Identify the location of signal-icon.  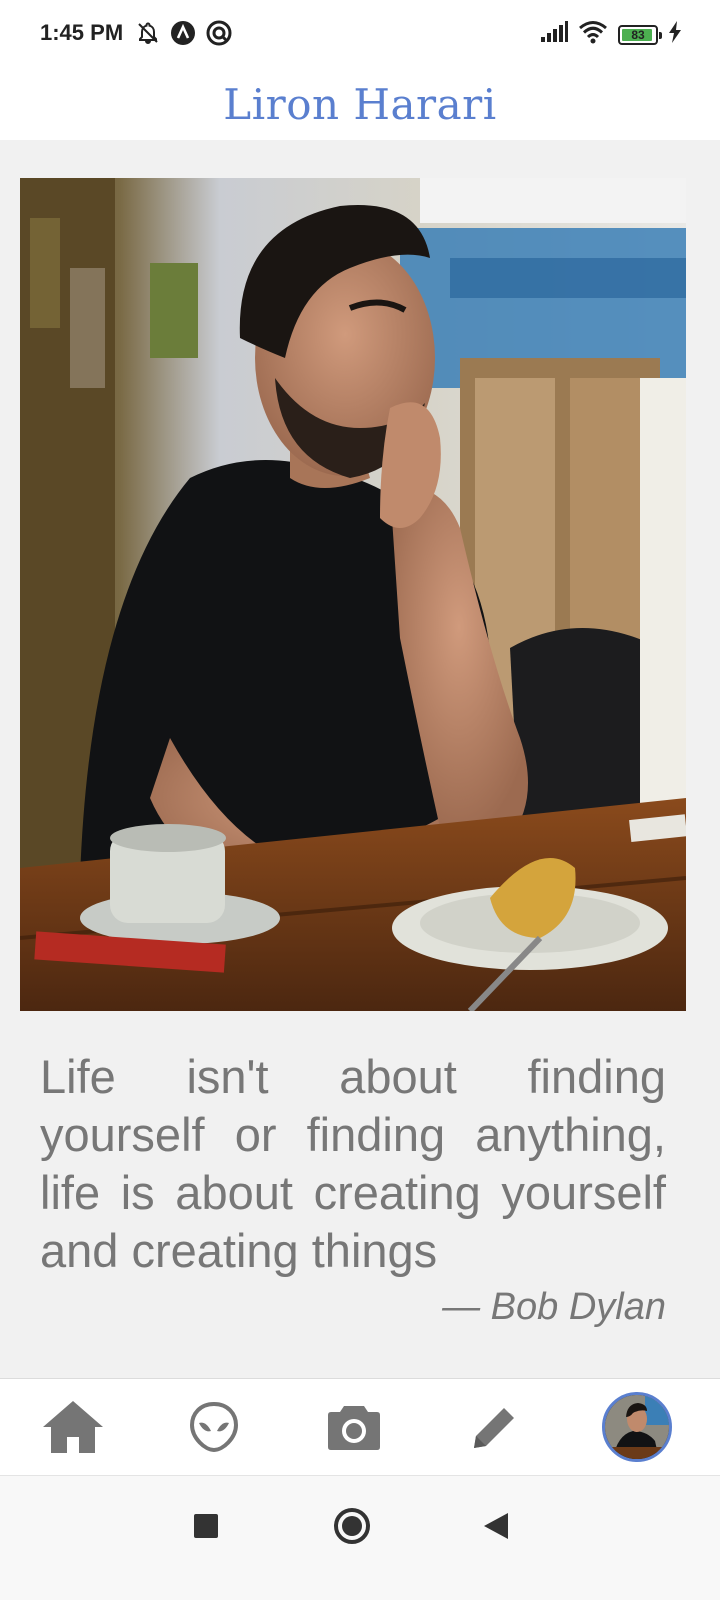
(554, 34).